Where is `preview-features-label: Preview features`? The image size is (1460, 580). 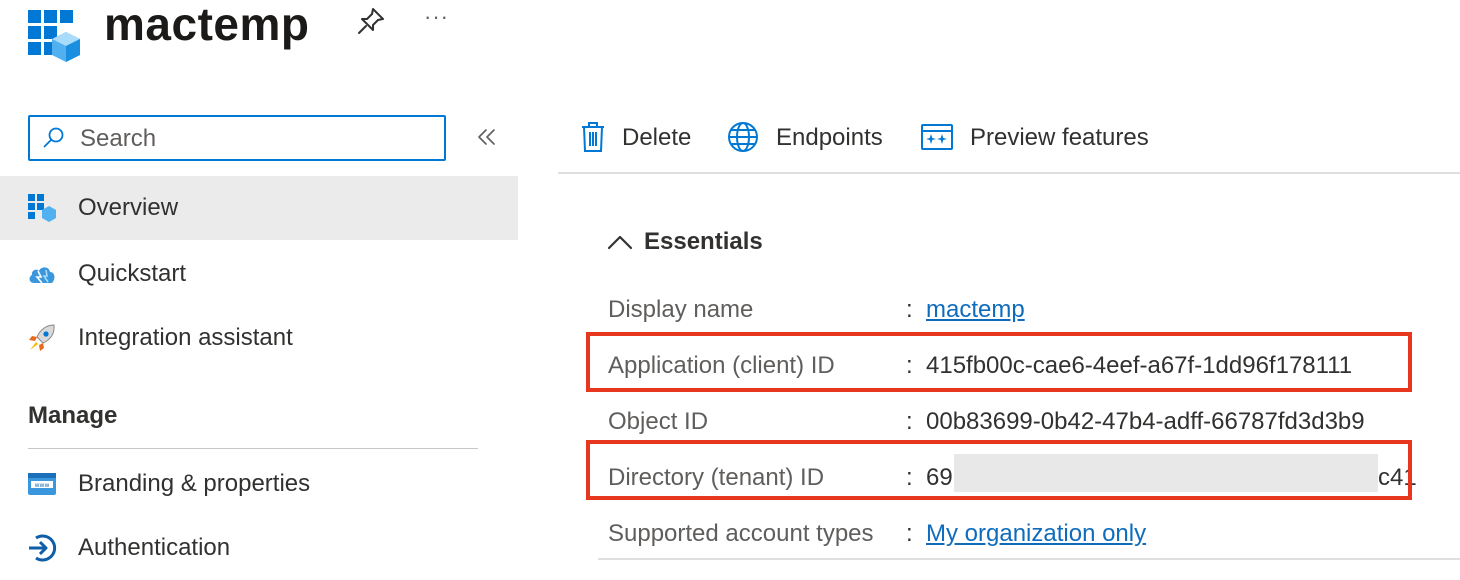
preview-features-label: Preview features is located at coordinates (1059, 137).